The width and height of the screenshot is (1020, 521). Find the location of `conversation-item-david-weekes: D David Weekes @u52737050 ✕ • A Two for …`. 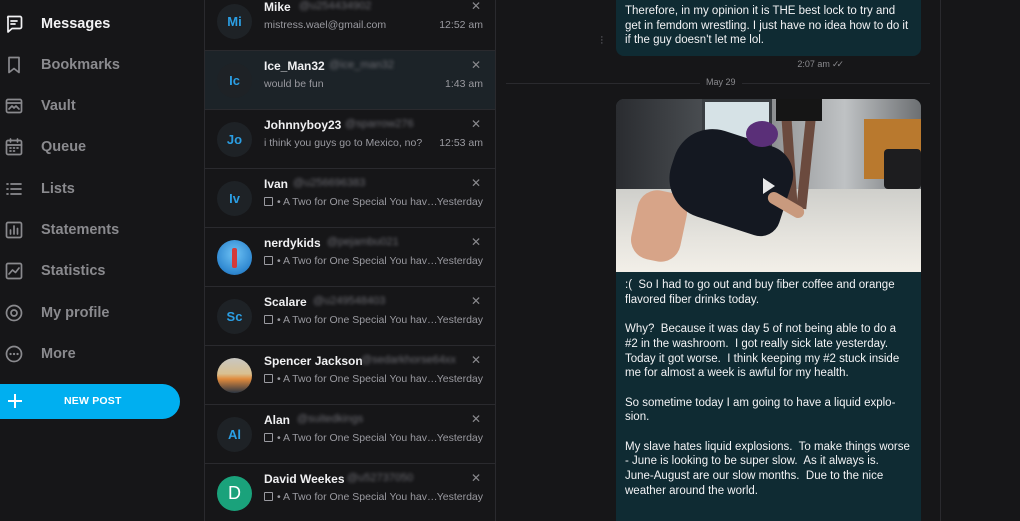

conversation-item-david-weekes: D David Weekes @u52737050 ✕ • A Two for … is located at coordinates (350, 492).